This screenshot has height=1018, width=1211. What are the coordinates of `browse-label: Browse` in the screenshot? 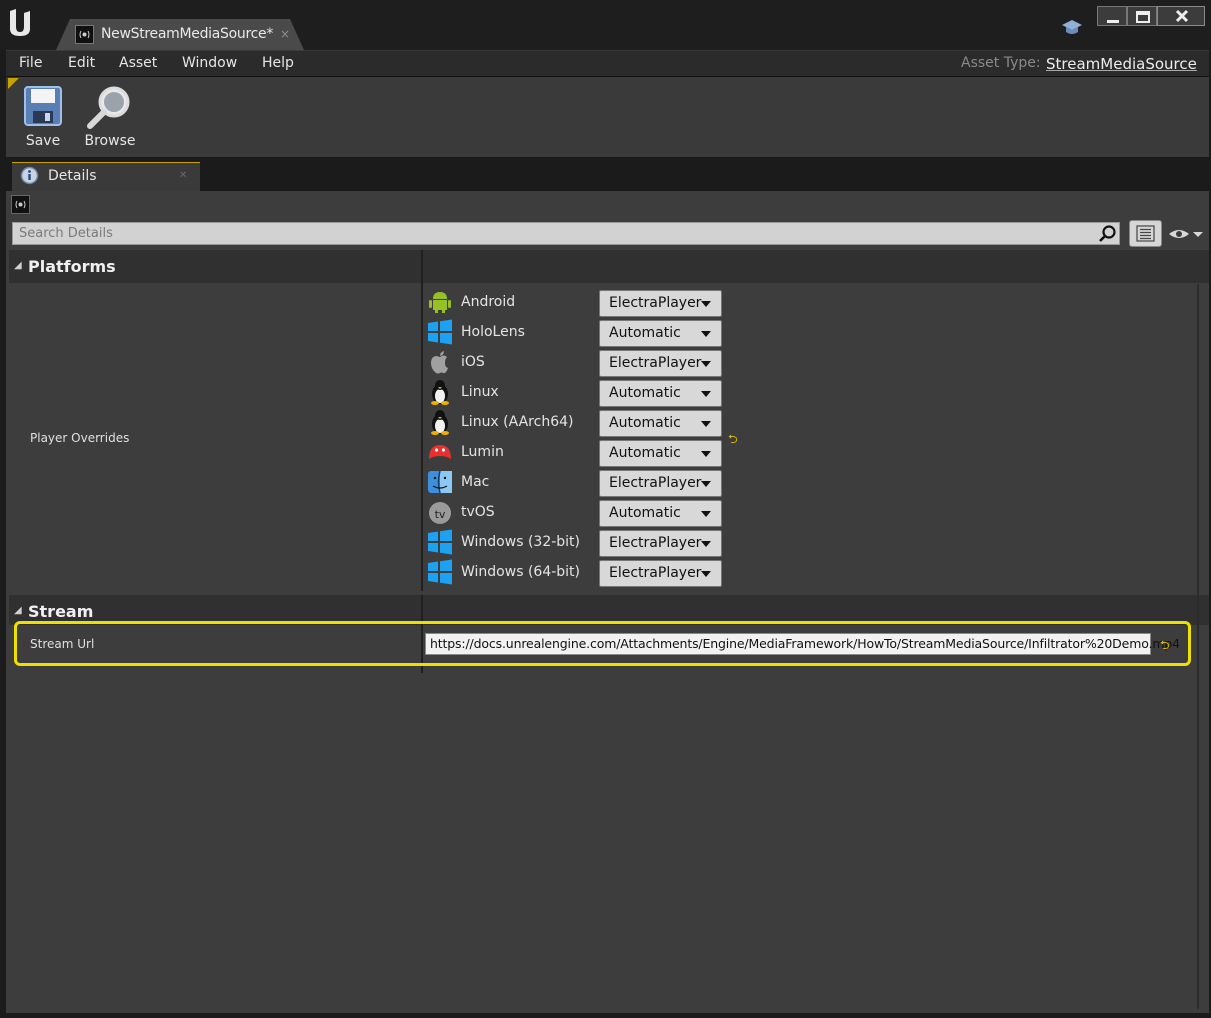 It's located at (110, 141).